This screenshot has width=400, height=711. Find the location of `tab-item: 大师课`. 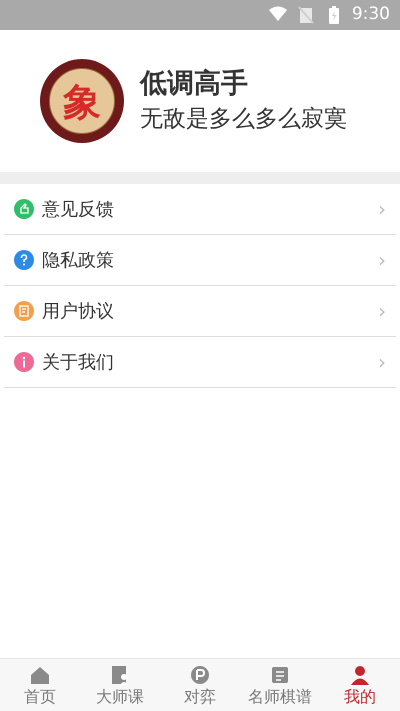

tab-item: 大师课 is located at coordinates (120, 685).